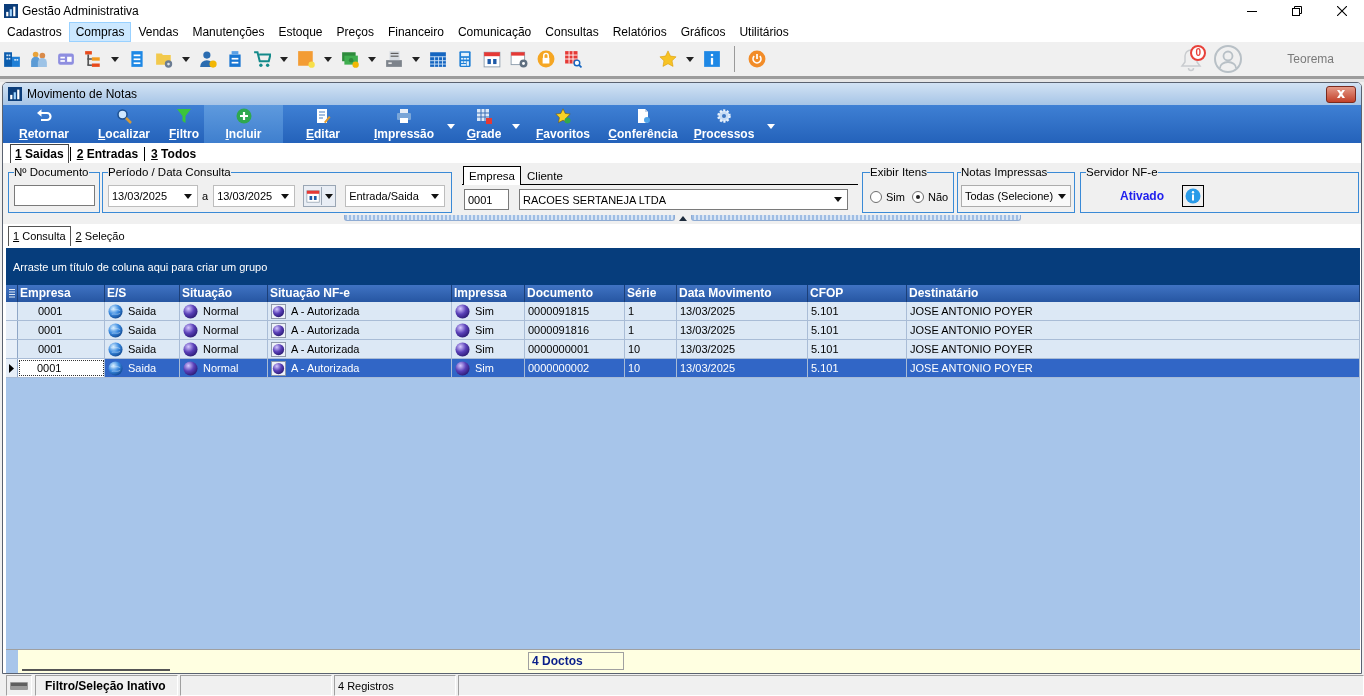 The width and height of the screenshot is (1364, 696). What do you see at coordinates (683, 199) in the screenshot?
I see `client-dropdown: RACOES SERTANEJA LTDA` at bounding box center [683, 199].